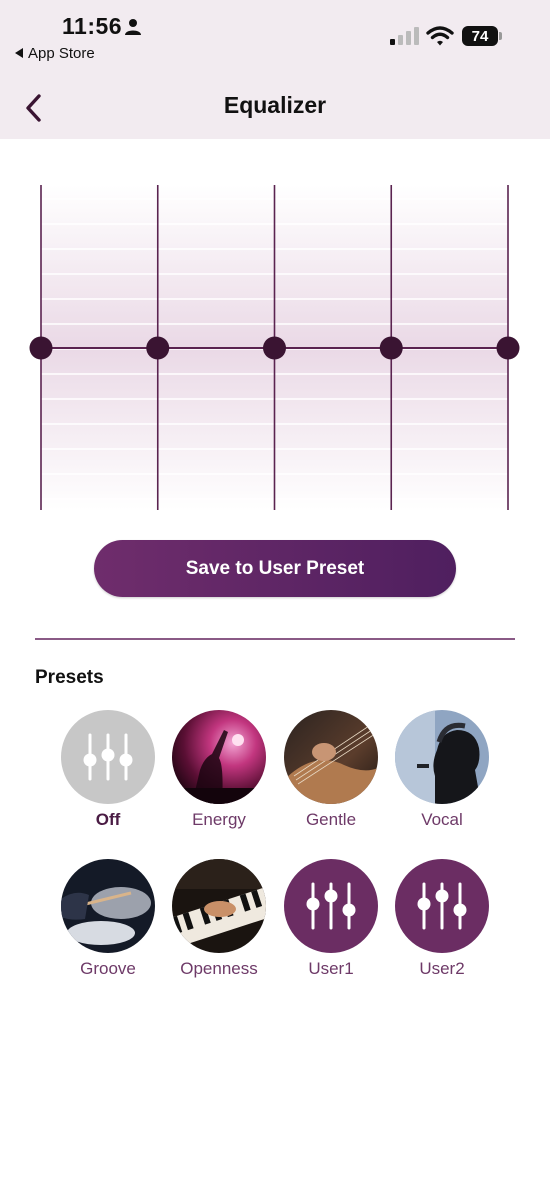  Describe the element at coordinates (442, 968) in the screenshot. I see `preset-label-user2: User2` at that location.